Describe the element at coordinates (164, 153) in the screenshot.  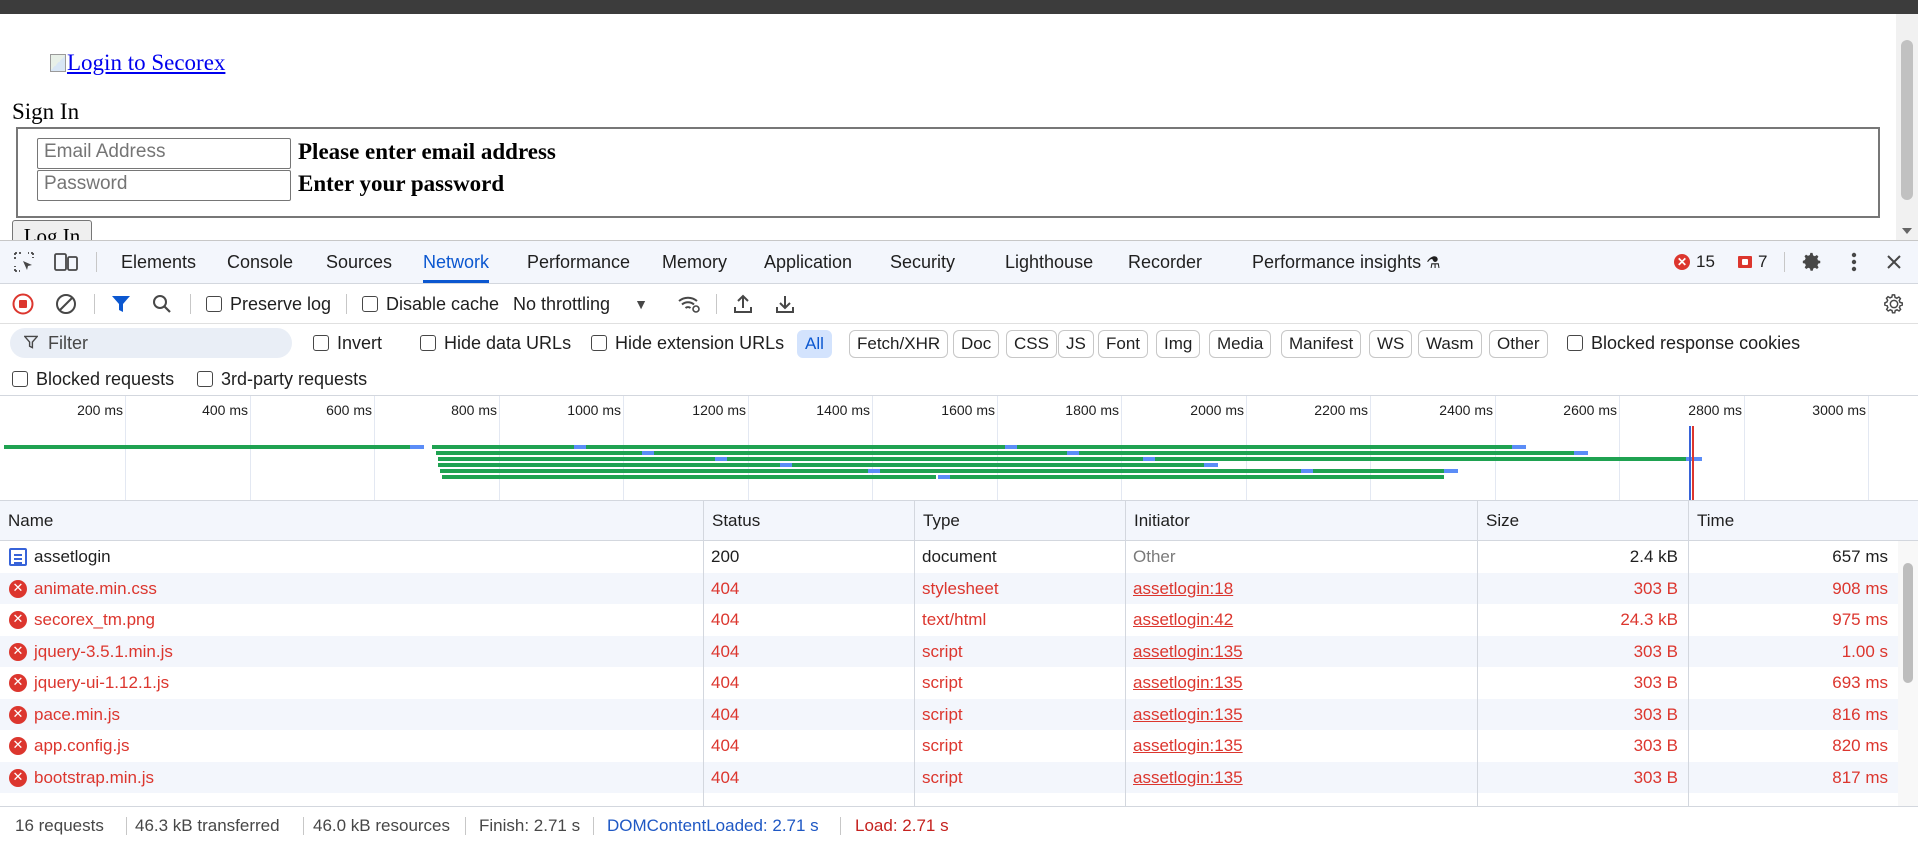
I see `email-input: Email Address` at that location.